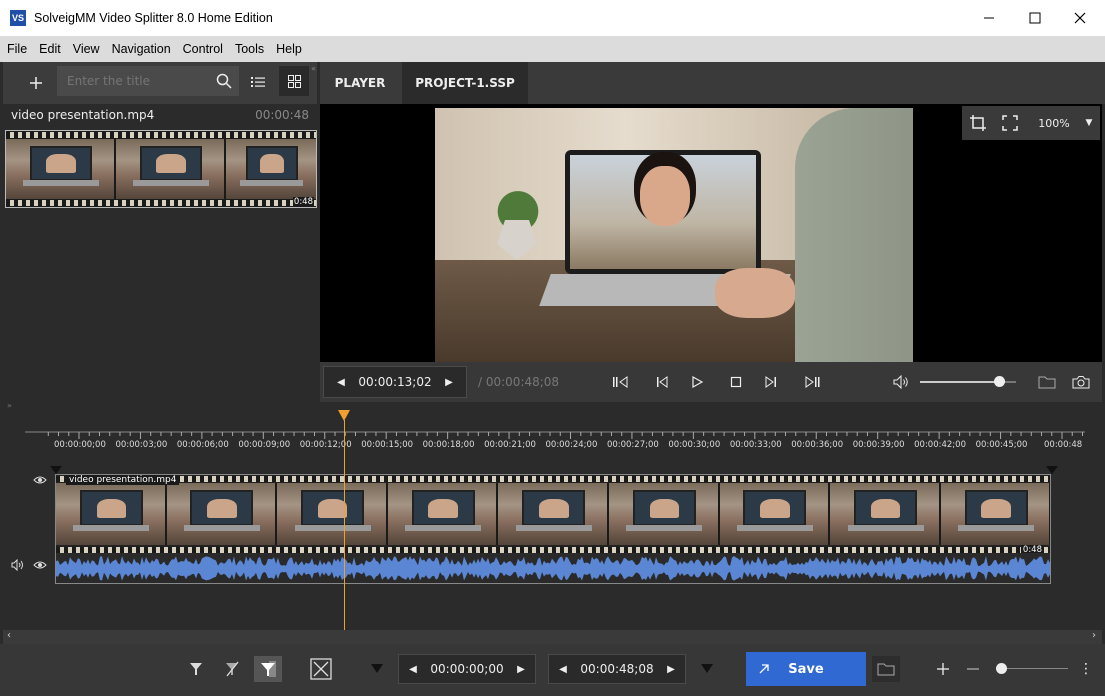  What do you see at coordinates (258, 82) in the screenshot?
I see `list-view-button` at bounding box center [258, 82].